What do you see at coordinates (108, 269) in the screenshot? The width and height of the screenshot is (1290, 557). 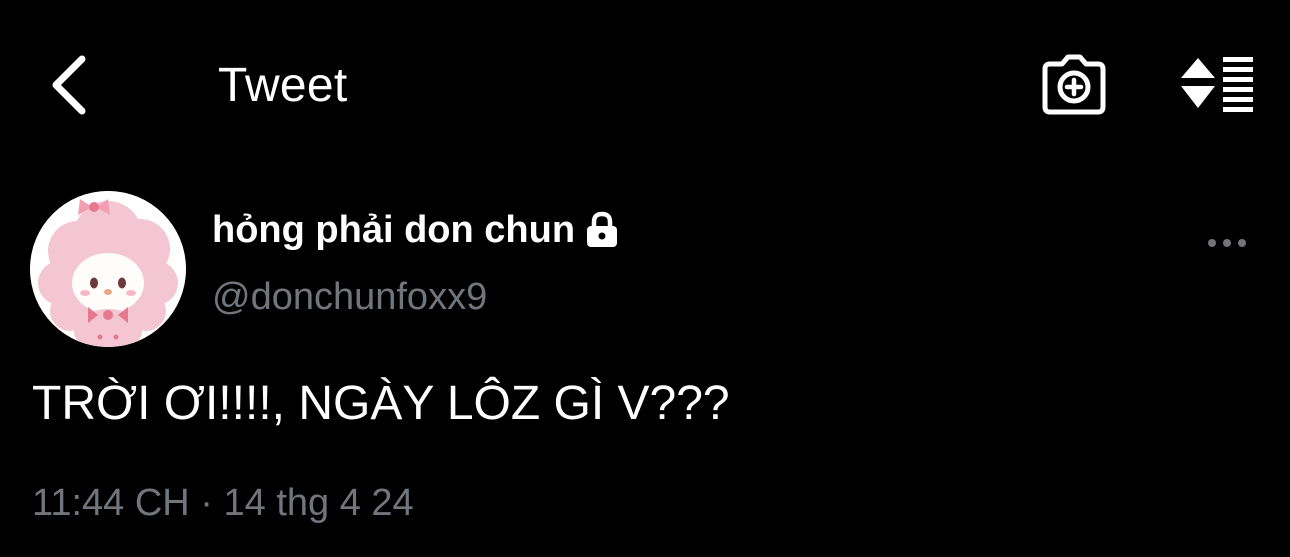 I see `avatar` at bounding box center [108, 269].